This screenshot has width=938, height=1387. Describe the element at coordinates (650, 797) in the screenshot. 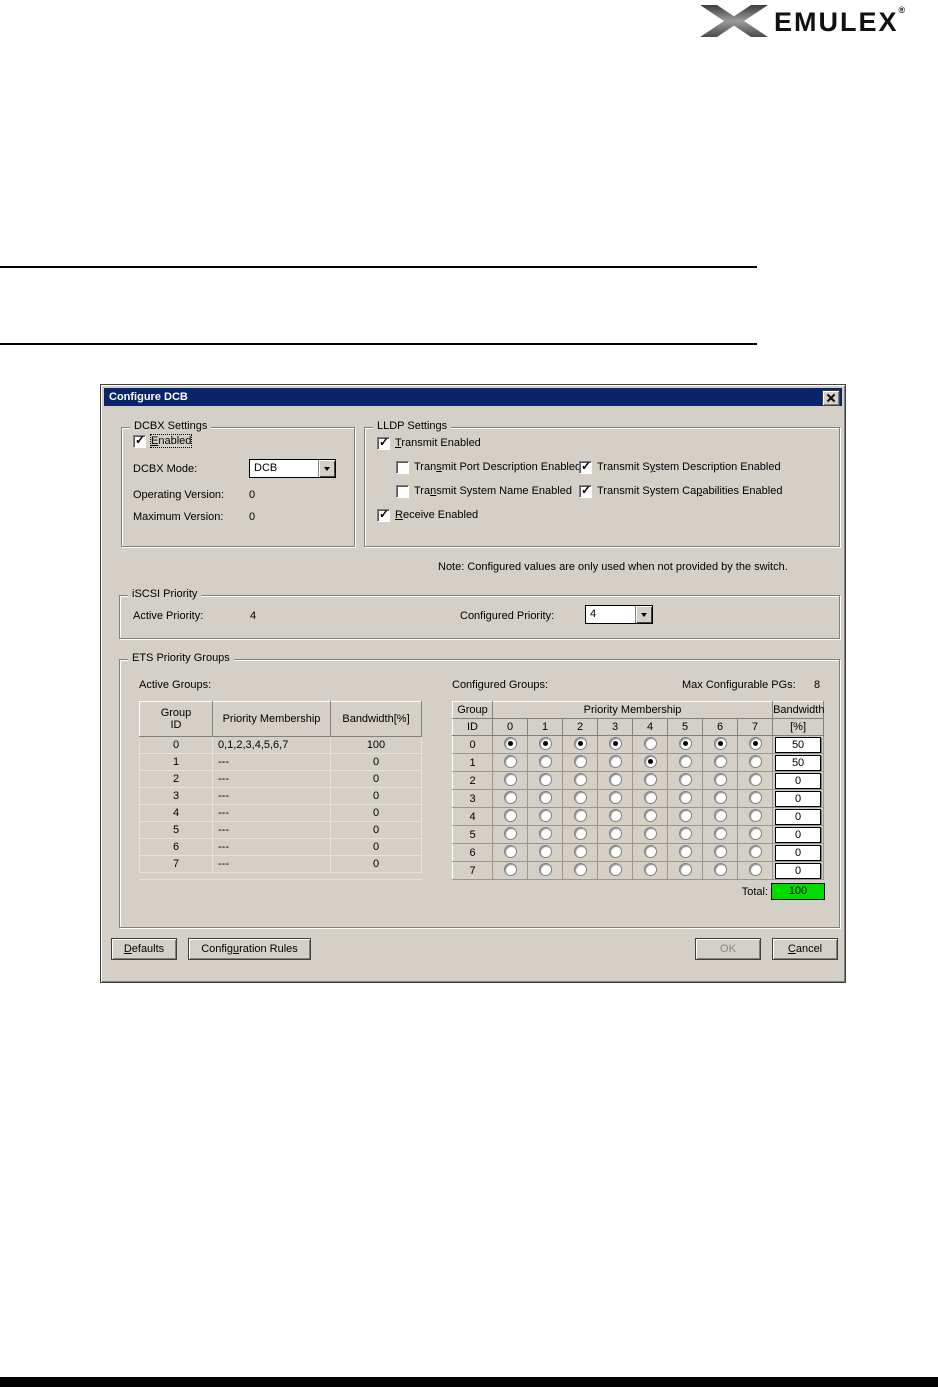

I see `priority-radio-g3-p4` at that location.